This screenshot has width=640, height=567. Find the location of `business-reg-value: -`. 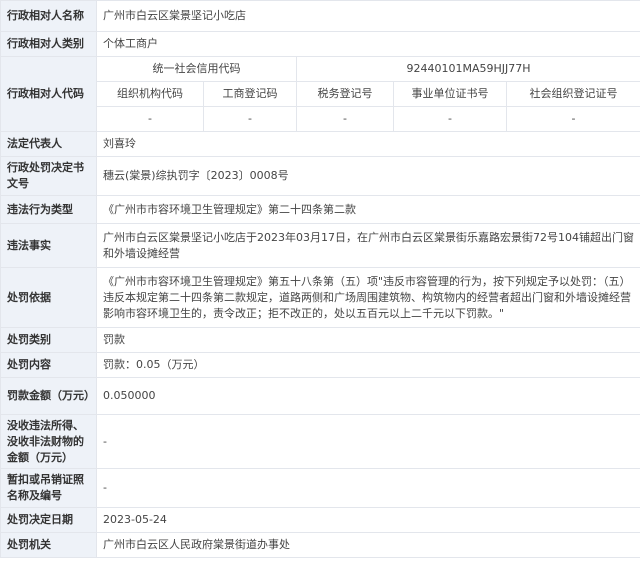

business-reg-value: - is located at coordinates (250, 119).